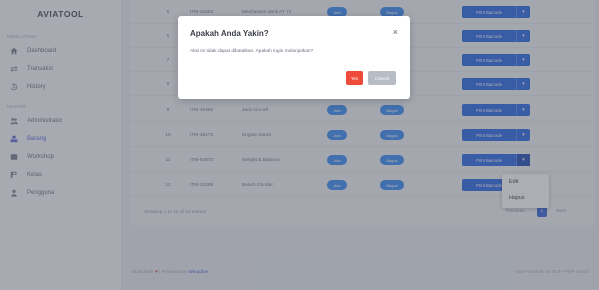  I want to click on cancel-button: Cancel, so click(382, 78).